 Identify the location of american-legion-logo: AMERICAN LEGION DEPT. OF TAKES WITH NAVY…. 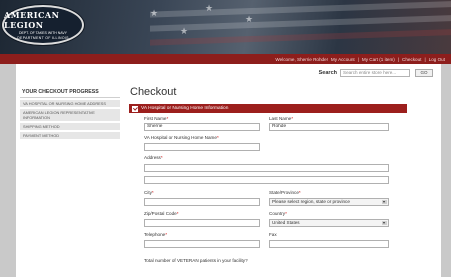
(43, 25).